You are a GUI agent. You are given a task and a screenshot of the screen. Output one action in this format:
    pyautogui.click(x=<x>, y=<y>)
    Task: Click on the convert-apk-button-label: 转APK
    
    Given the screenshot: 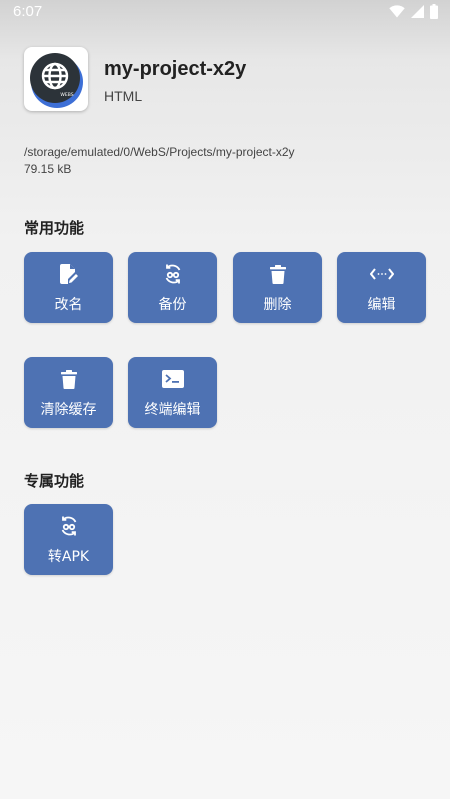 What is the action you would take?
    pyautogui.click(x=68, y=557)
    